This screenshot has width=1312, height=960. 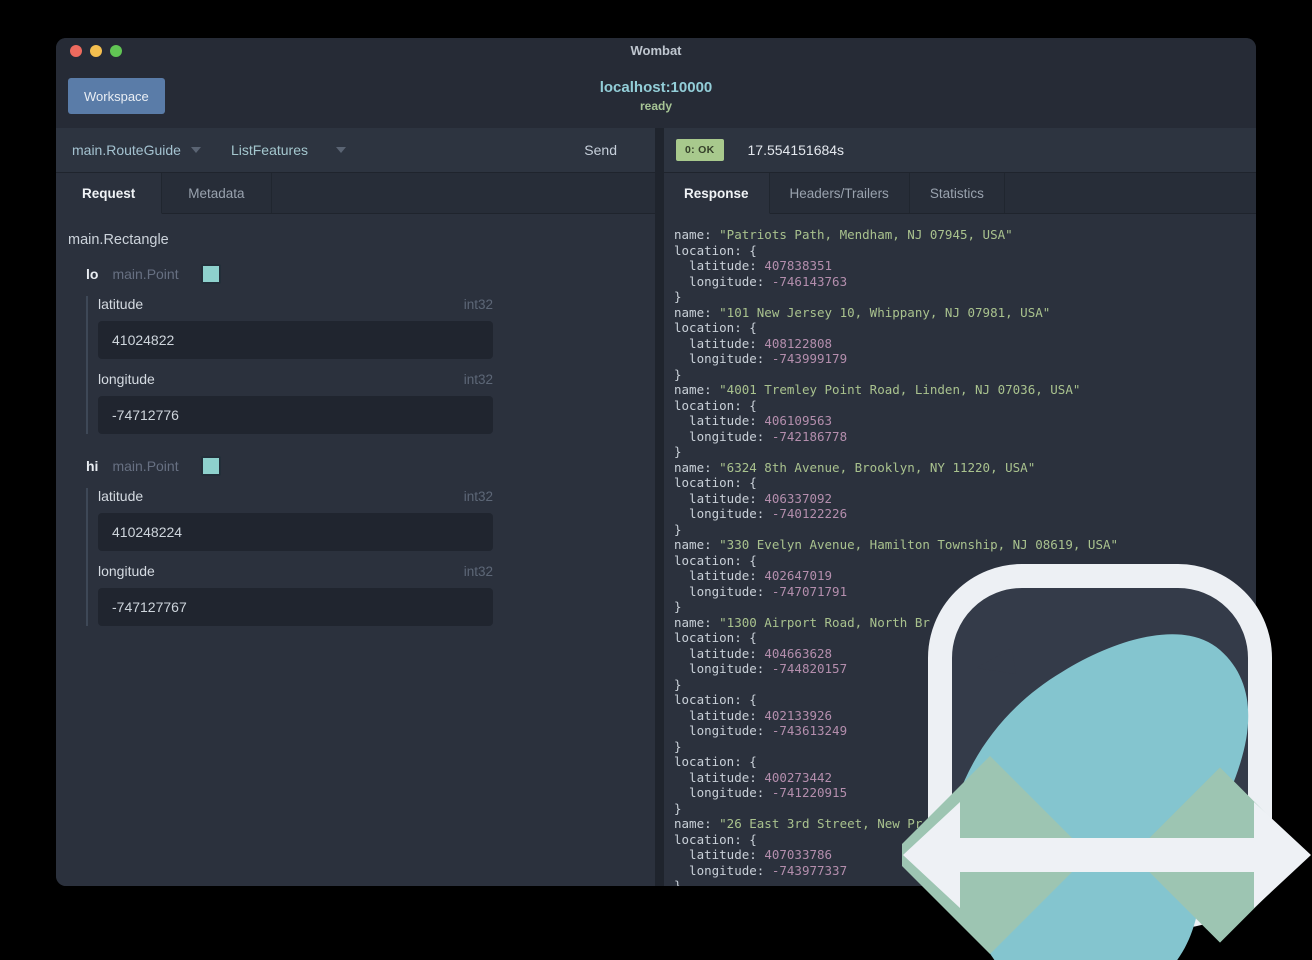 I want to click on method-selector: ListFeatures, so click(x=288, y=150).